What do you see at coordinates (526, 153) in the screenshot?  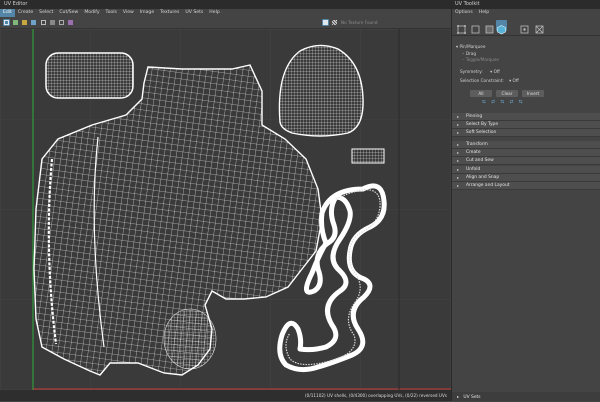 I see `section-create: ▸ Create` at bounding box center [526, 153].